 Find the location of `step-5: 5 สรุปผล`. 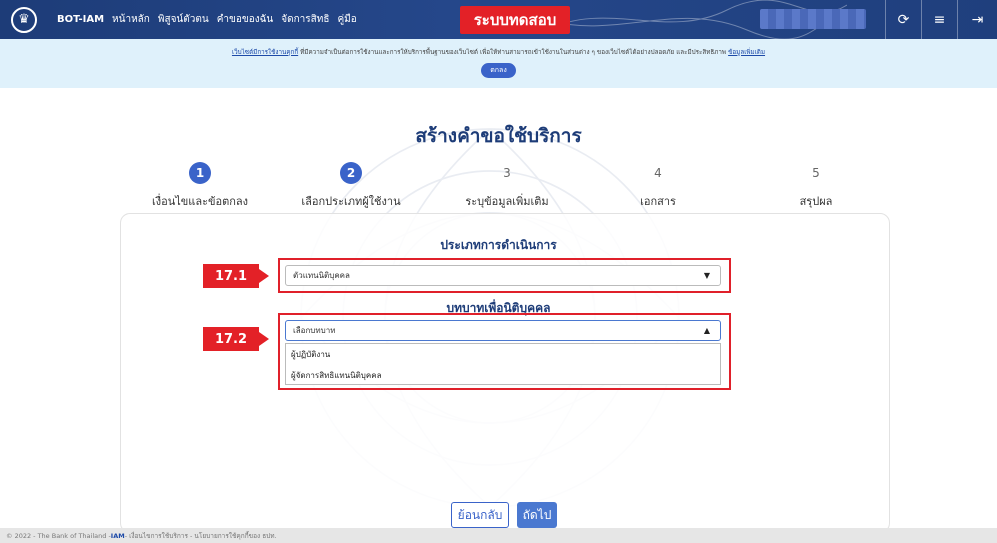

step-5: 5 สรุปผล is located at coordinates (816, 186).